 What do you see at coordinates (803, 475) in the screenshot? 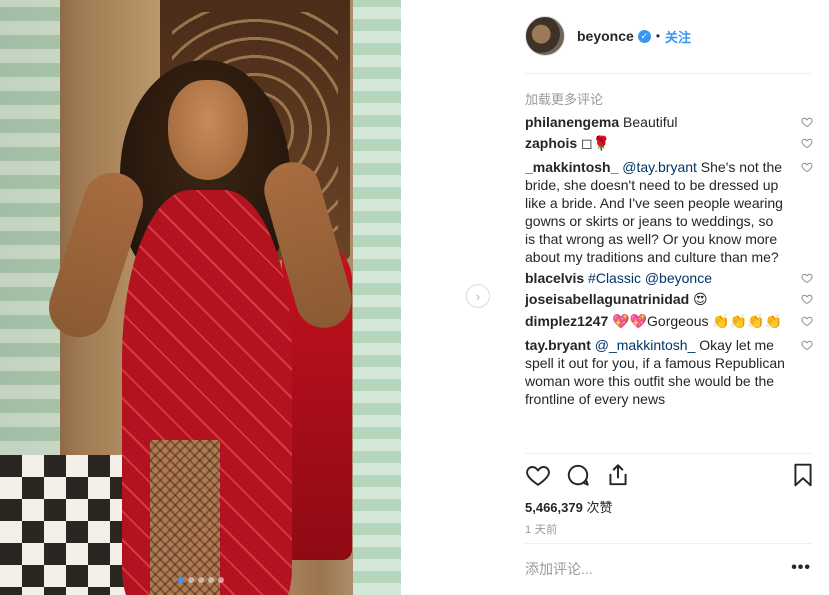
I see `bookmark-icon` at bounding box center [803, 475].